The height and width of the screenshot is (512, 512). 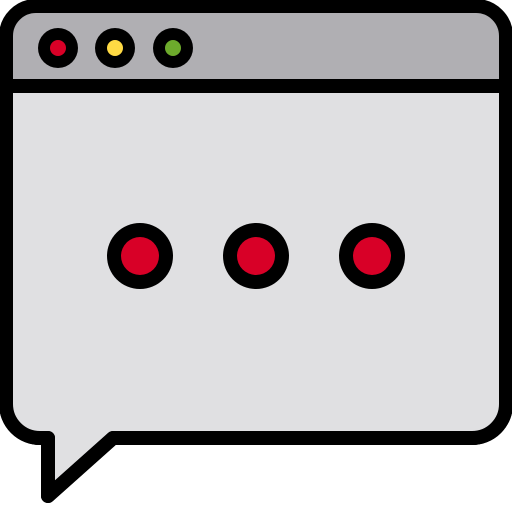 I want to click on typing-indicator, so click(x=256, y=256).